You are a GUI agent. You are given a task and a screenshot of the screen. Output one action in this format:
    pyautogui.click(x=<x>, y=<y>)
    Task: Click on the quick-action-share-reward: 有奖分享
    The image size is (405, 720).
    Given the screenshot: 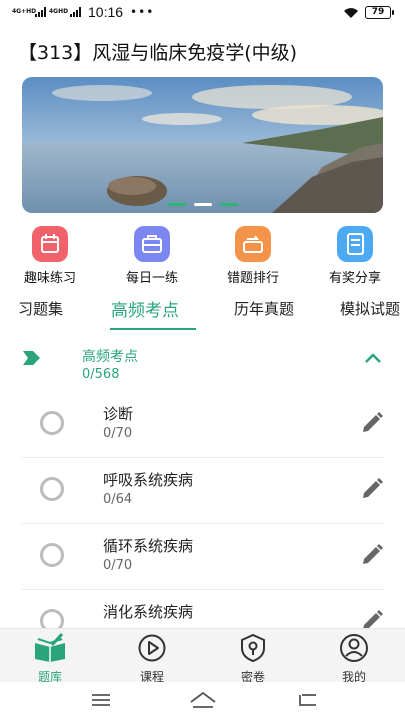 What is the action you would take?
    pyautogui.click(x=355, y=256)
    